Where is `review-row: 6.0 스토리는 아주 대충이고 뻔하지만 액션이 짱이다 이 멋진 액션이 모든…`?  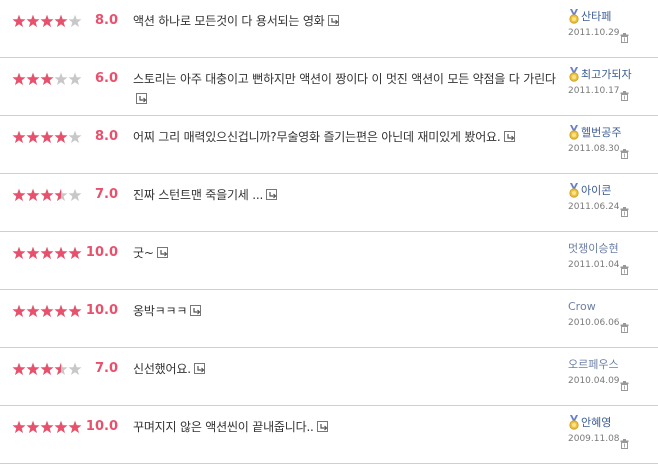
review-row: 6.0 스토리는 아주 대충이고 뻔하지만 액션이 짱이다 이 멋진 액션이 모든… is located at coordinates (329, 87).